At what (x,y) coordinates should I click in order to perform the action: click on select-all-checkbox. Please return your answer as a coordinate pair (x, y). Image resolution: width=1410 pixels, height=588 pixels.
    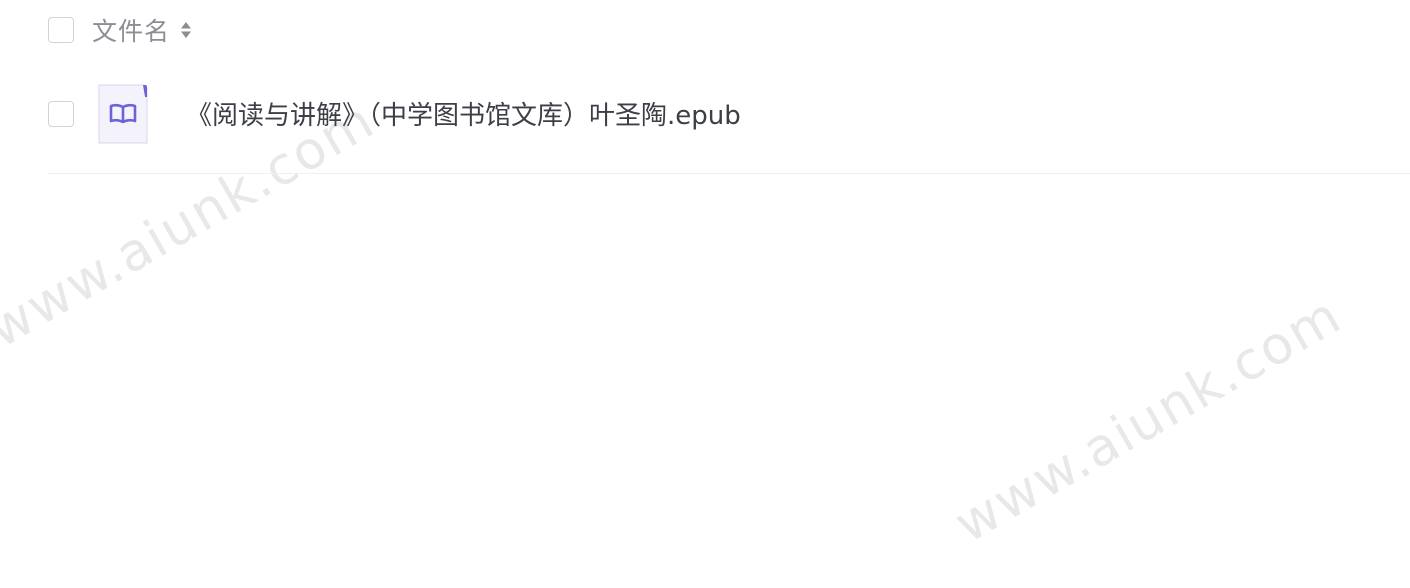
    Looking at the image, I should click on (61, 30).